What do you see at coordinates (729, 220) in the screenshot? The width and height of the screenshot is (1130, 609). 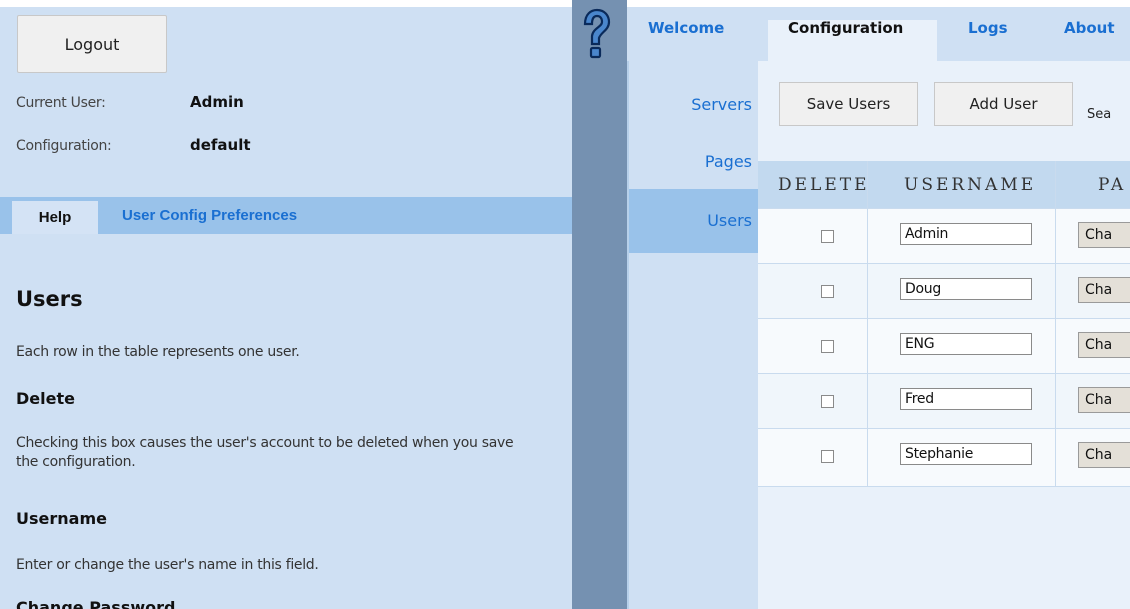 I see `side-nav-users: Users` at bounding box center [729, 220].